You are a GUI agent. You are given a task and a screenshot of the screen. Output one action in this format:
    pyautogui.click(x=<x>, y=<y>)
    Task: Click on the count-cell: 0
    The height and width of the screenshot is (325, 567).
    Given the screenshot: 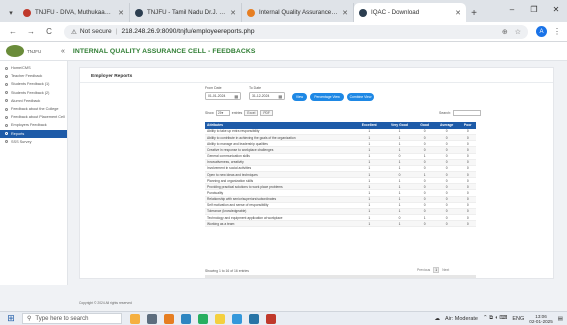 What is the action you would take?
    pyautogui.click(x=446, y=224)
    